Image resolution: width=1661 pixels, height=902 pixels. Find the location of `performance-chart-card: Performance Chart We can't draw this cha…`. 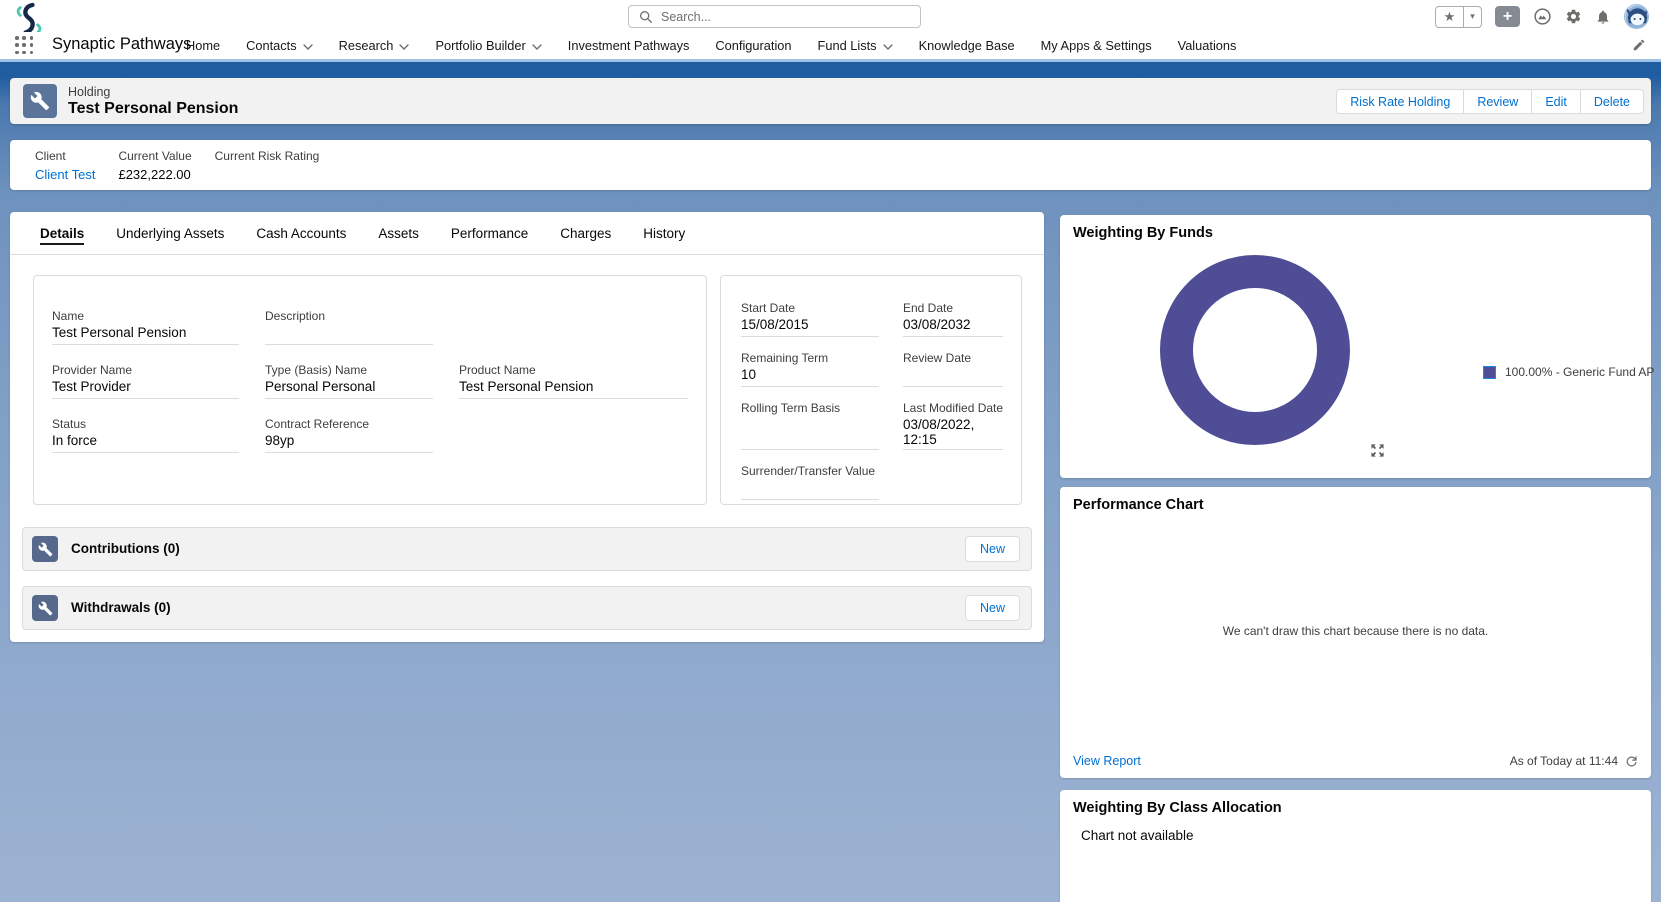

performance-chart-card: Performance Chart We can't draw this cha… is located at coordinates (1355, 632).